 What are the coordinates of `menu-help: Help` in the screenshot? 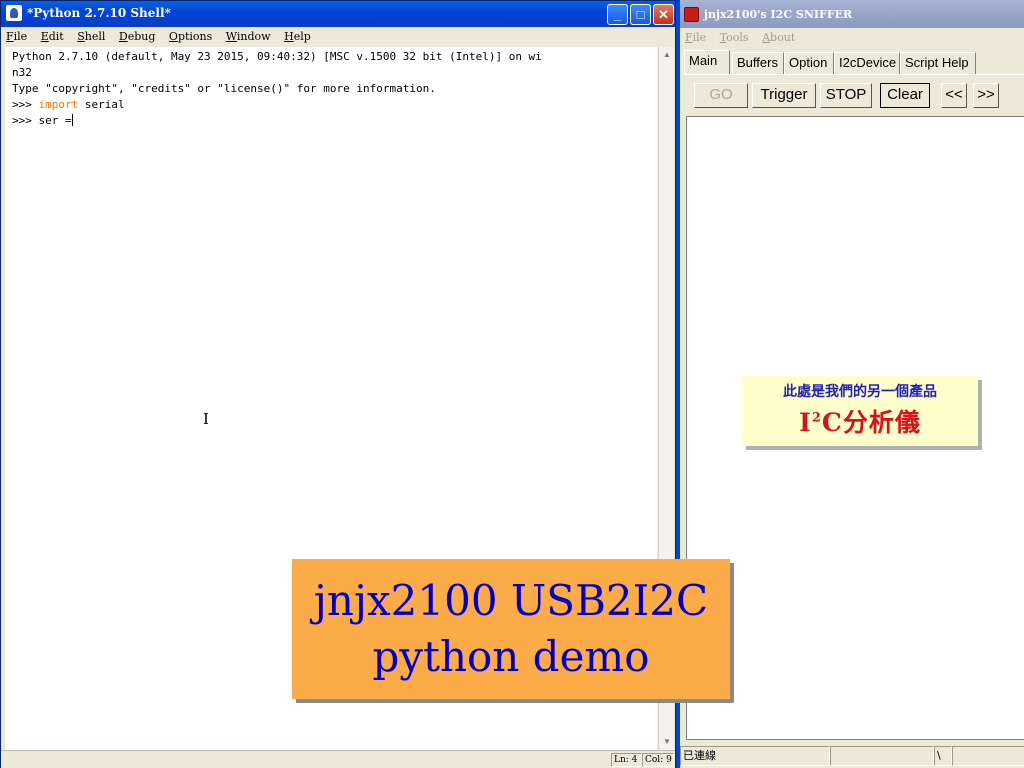 It's located at (297, 35).